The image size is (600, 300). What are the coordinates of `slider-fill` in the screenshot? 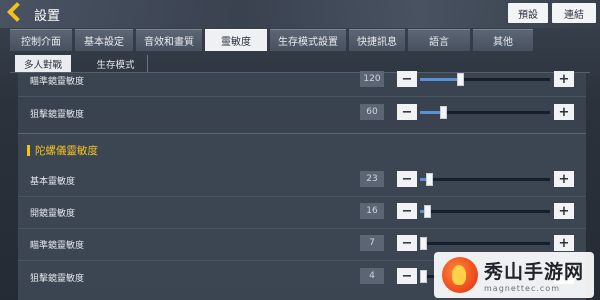 It's located at (440, 79).